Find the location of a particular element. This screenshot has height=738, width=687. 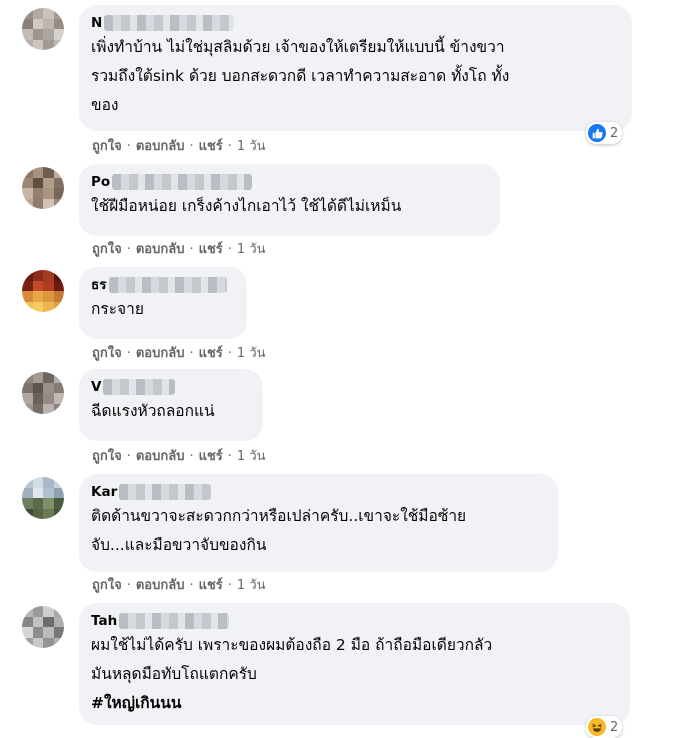

comment-bubble: ธร กระจาย is located at coordinates (163, 303).